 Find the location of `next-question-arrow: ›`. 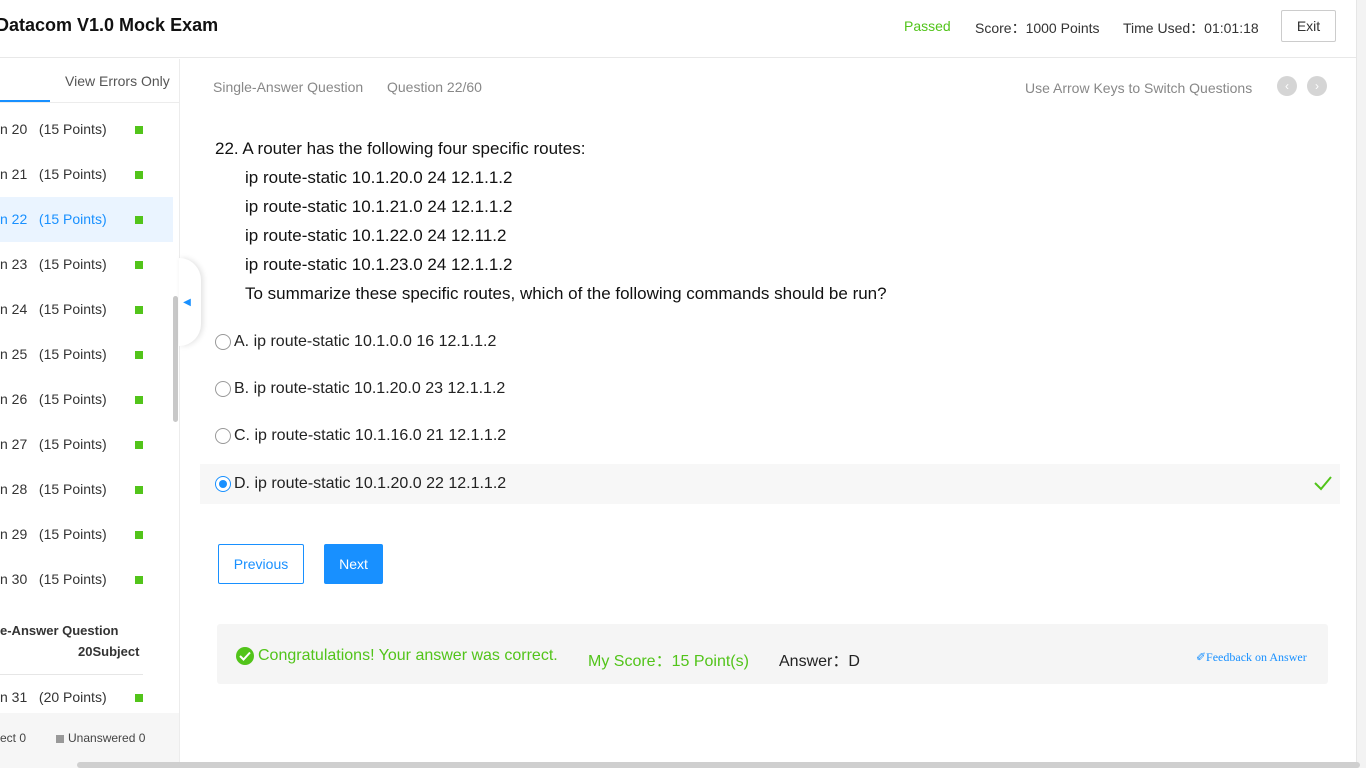

next-question-arrow: › is located at coordinates (1317, 86).